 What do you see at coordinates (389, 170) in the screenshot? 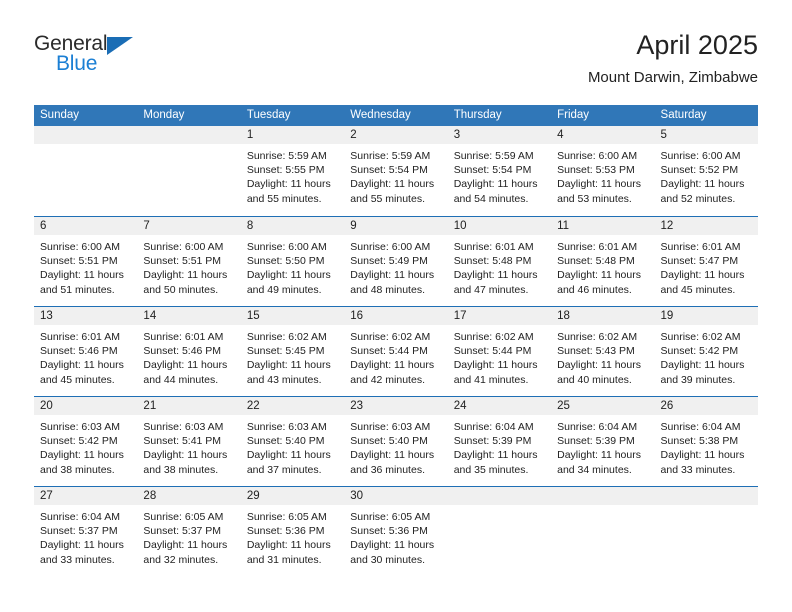
I see `sunset-text: Sunset: 5:54 PM` at bounding box center [389, 170].